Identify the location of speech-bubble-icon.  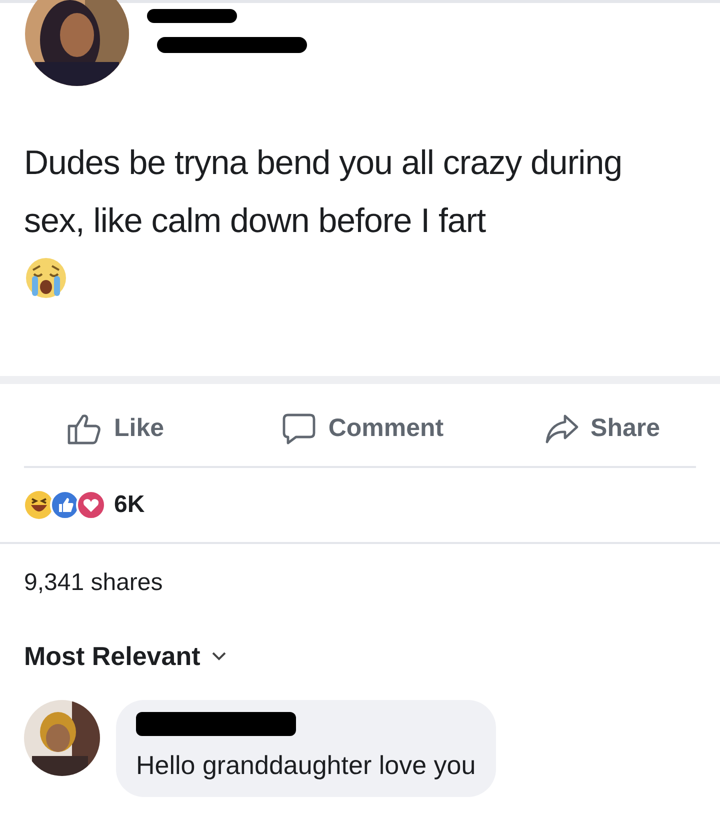
(299, 429).